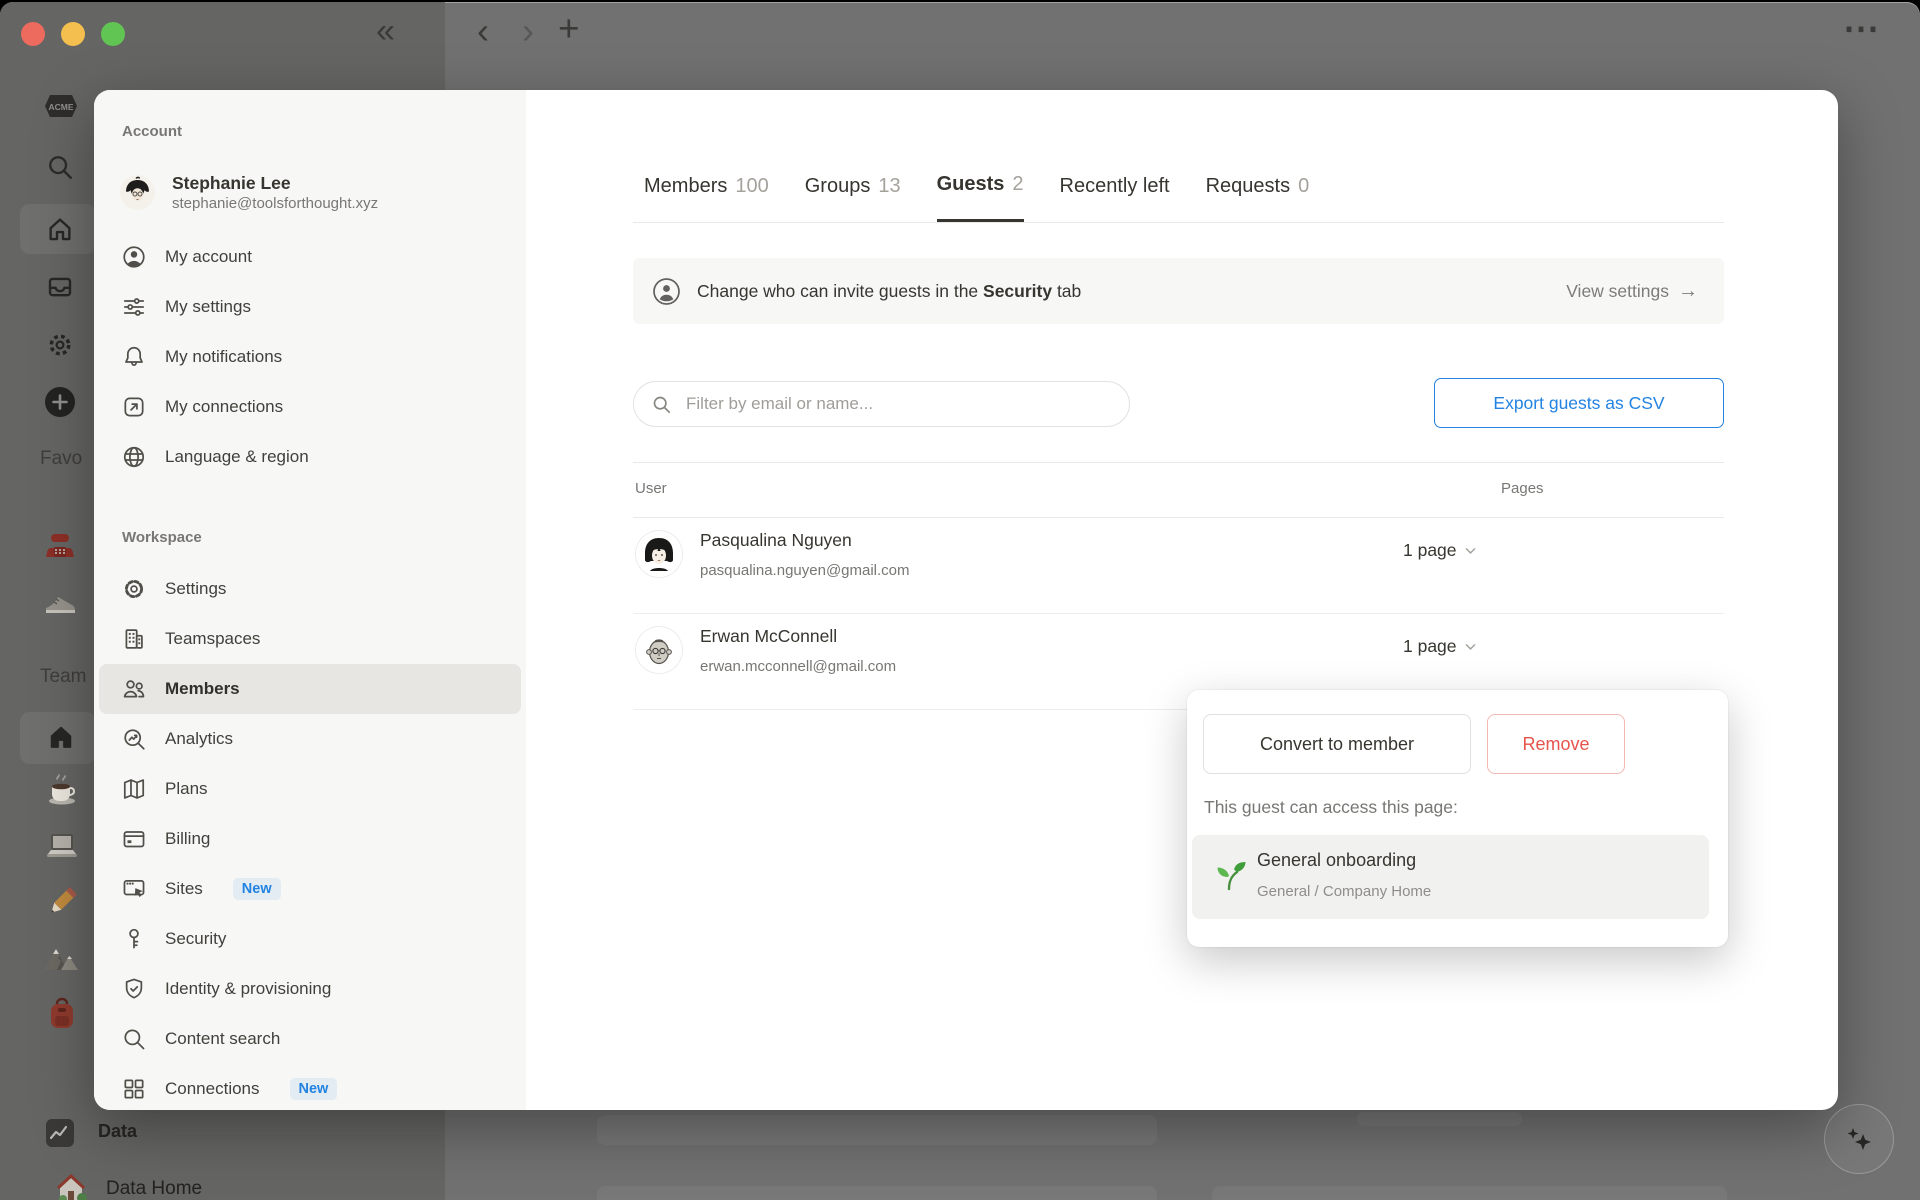  I want to click on sidebar-item-sites: Sites New, so click(310, 889).